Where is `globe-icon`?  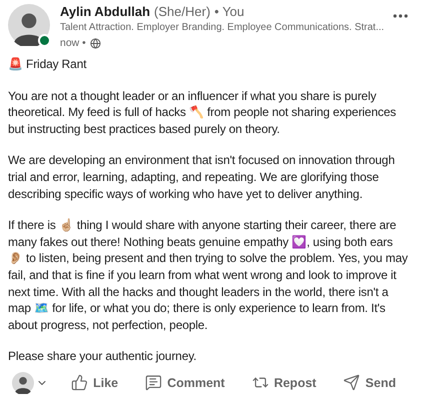 globe-icon is located at coordinates (95, 43).